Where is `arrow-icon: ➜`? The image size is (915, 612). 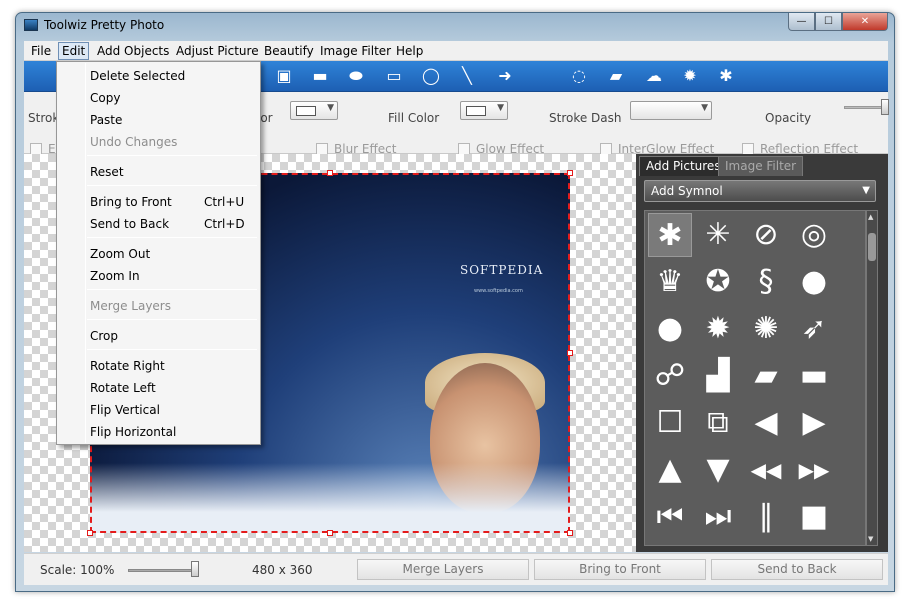 arrow-icon: ➜ is located at coordinates (505, 76).